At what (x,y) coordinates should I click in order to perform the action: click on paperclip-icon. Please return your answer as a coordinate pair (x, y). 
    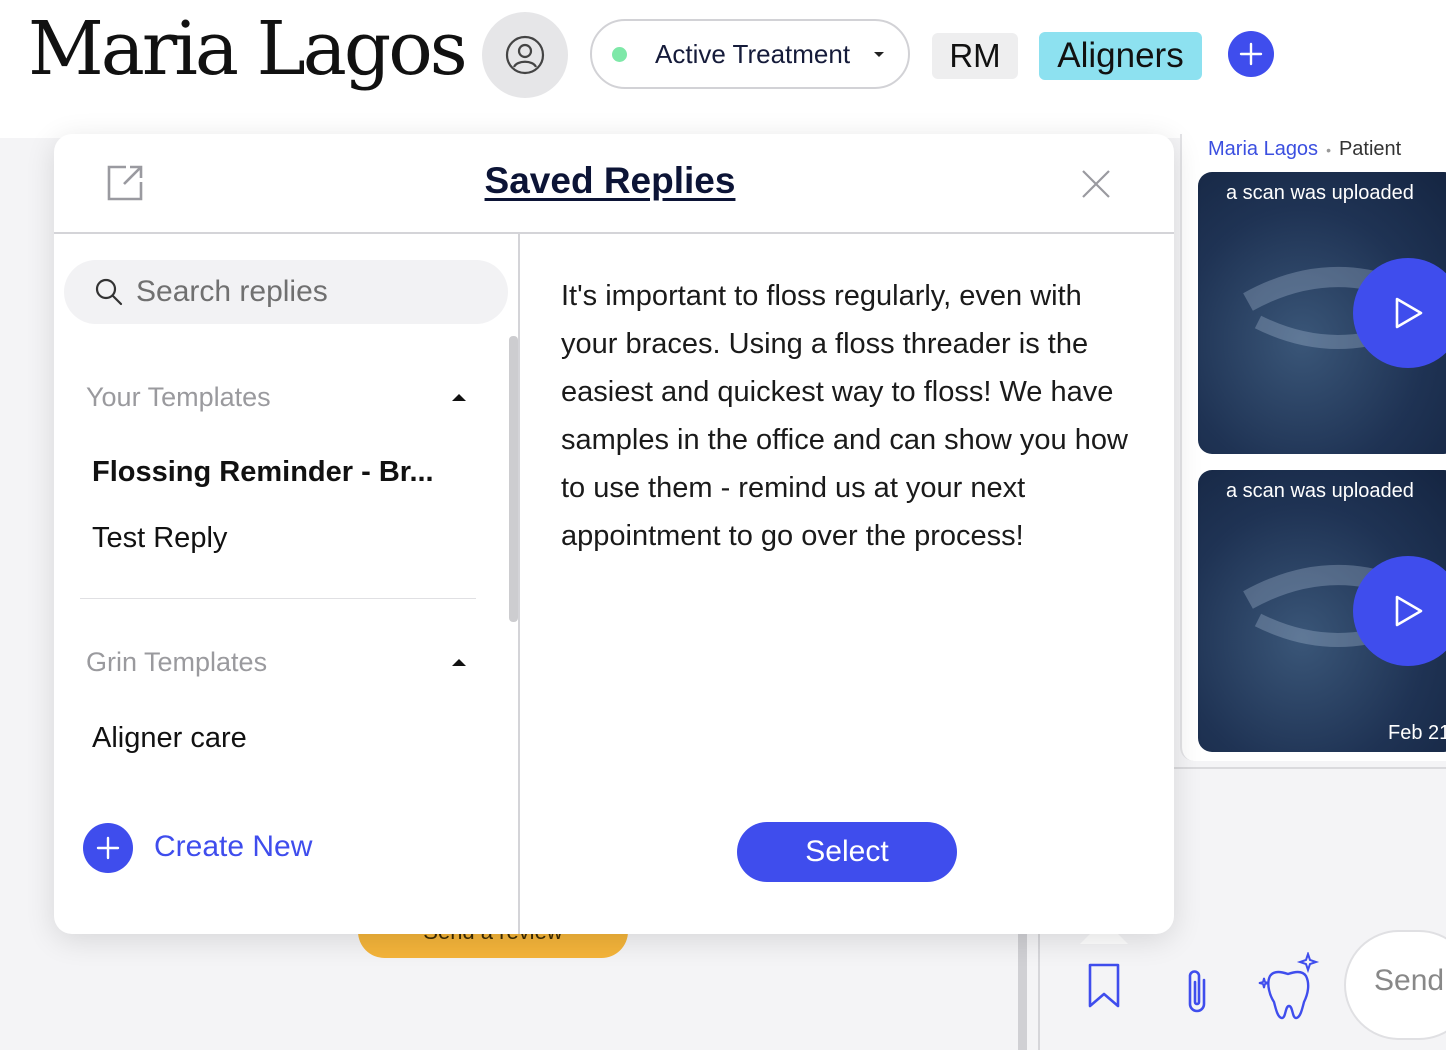
    Looking at the image, I should click on (1197, 992).